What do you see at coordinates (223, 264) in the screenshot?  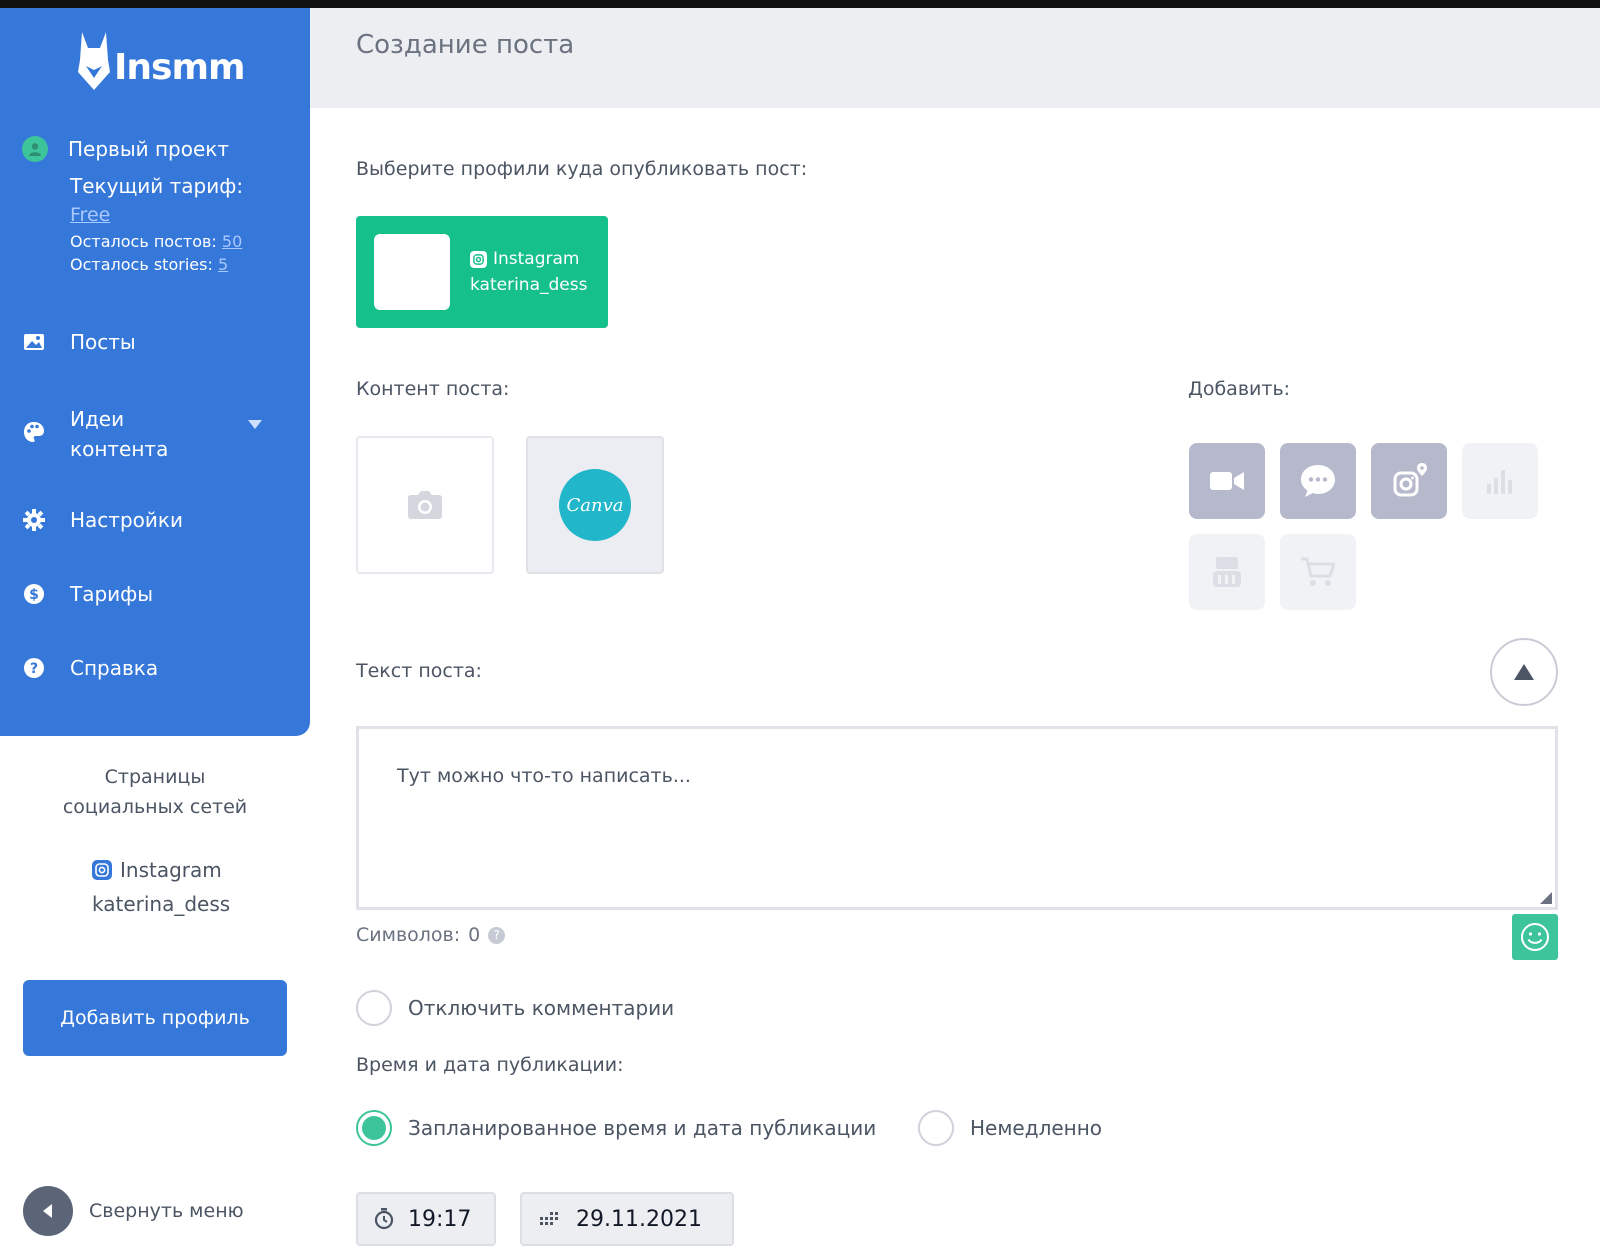 I see `stories-left-link: 5` at bounding box center [223, 264].